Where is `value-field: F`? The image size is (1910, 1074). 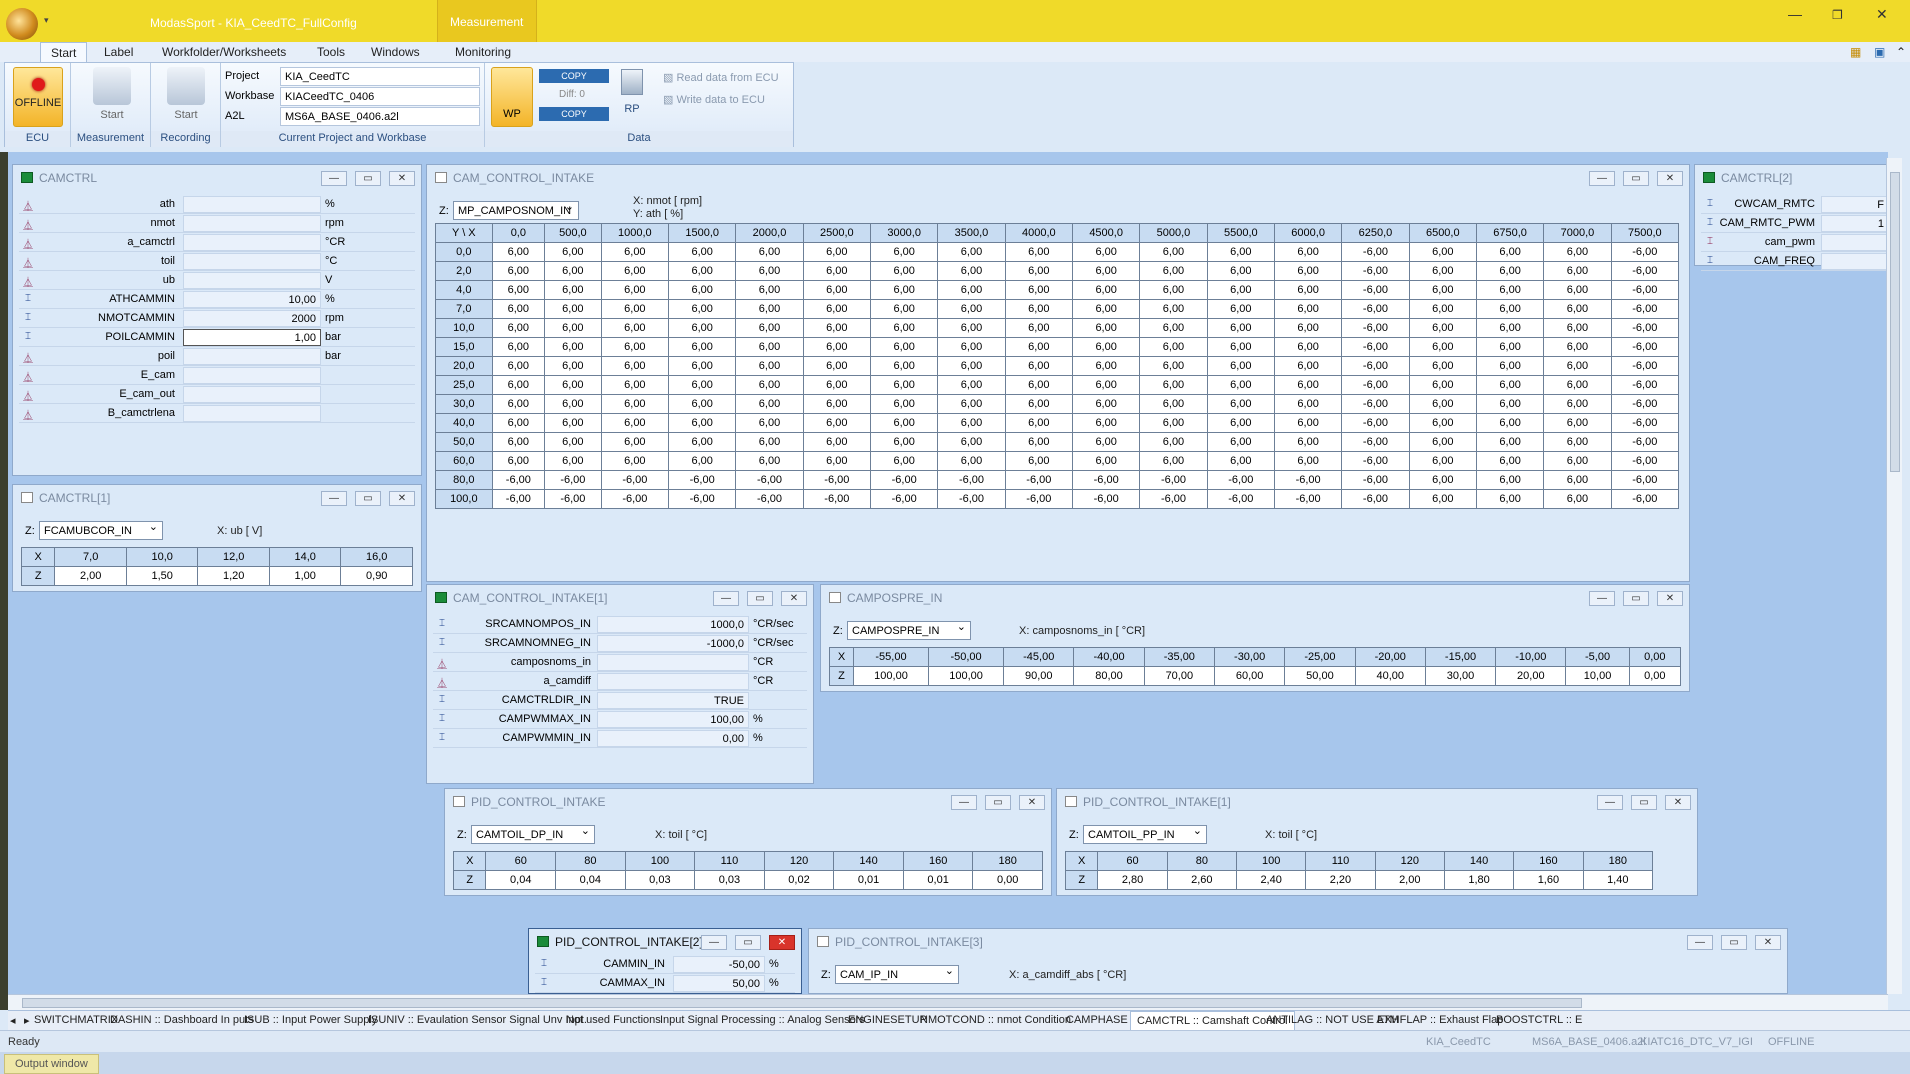 value-field: F is located at coordinates (1855, 204).